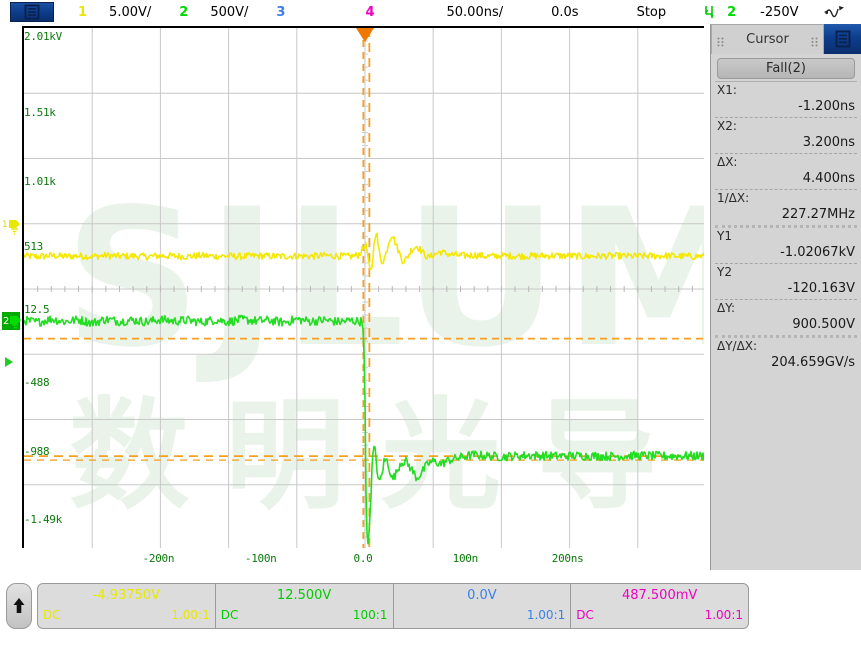 This screenshot has width=861, height=653. What do you see at coordinates (37, 309) in the screenshot?
I see `y-axis-label: 12.5` at bounding box center [37, 309].